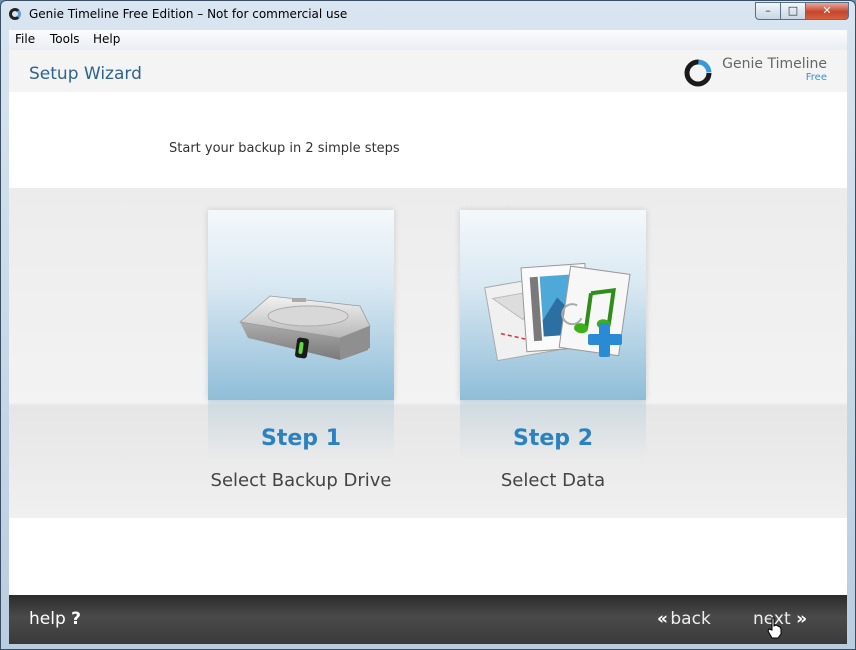 This screenshot has height=650, width=856. I want to click on help-question-icon: ?, so click(76, 619).